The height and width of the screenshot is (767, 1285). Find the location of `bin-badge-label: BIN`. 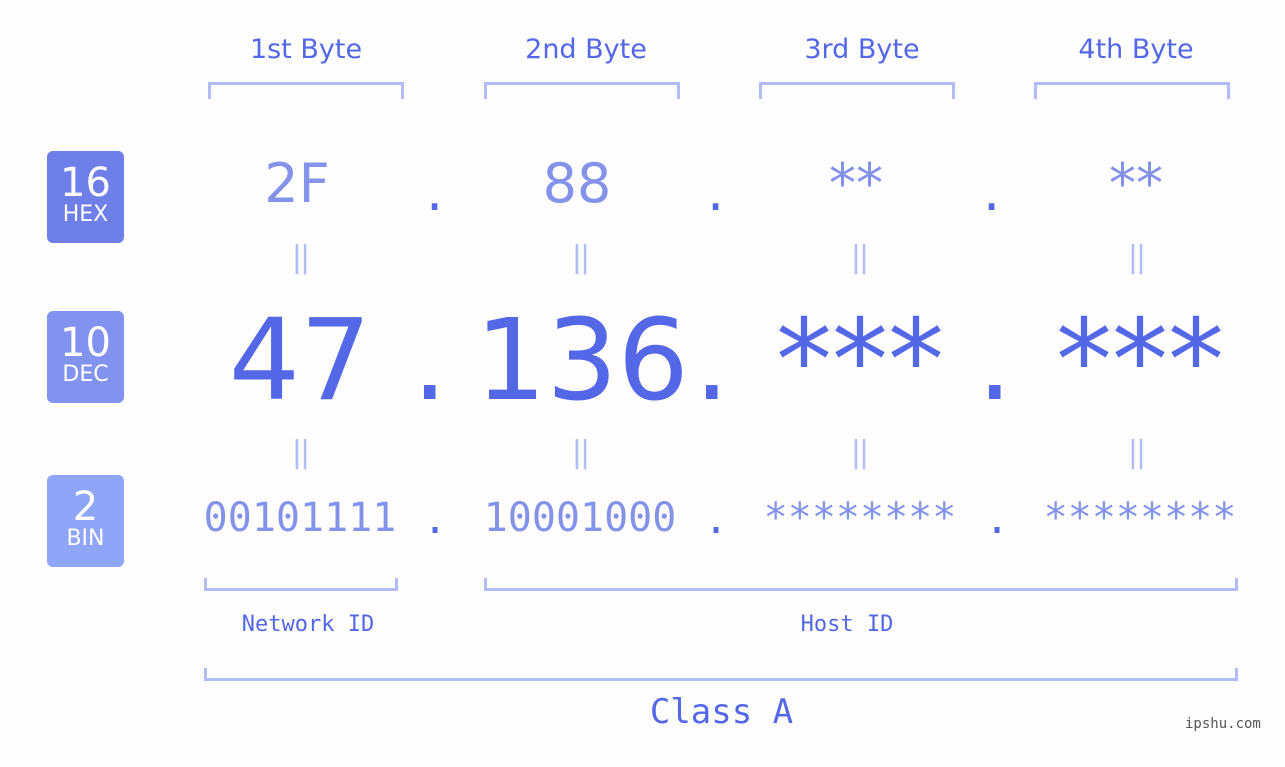

bin-badge-label: BIN is located at coordinates (85, 538).